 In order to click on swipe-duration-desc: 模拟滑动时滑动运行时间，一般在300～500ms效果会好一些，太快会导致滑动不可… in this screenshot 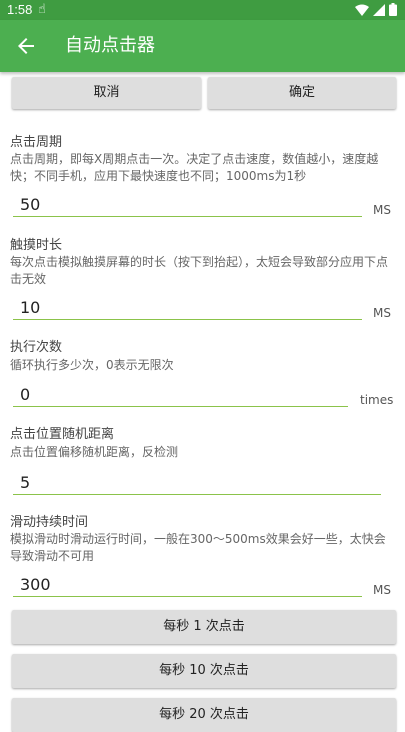, I will do `click(198, 547)`.